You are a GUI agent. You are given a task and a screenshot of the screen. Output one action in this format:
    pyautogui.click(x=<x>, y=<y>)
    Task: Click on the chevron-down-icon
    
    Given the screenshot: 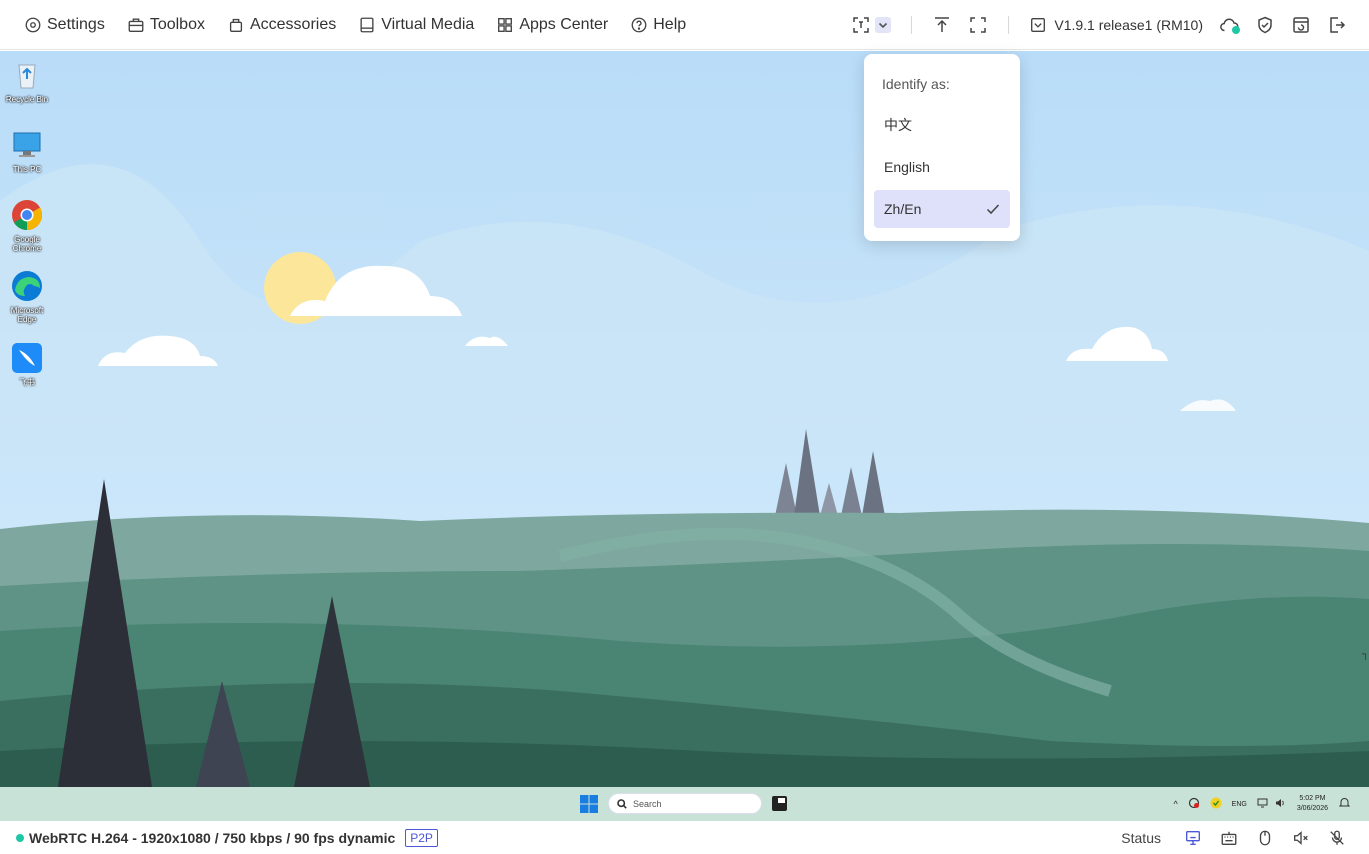 What is the action you would take?
    pyautogui.click(x=883, y=25)
    